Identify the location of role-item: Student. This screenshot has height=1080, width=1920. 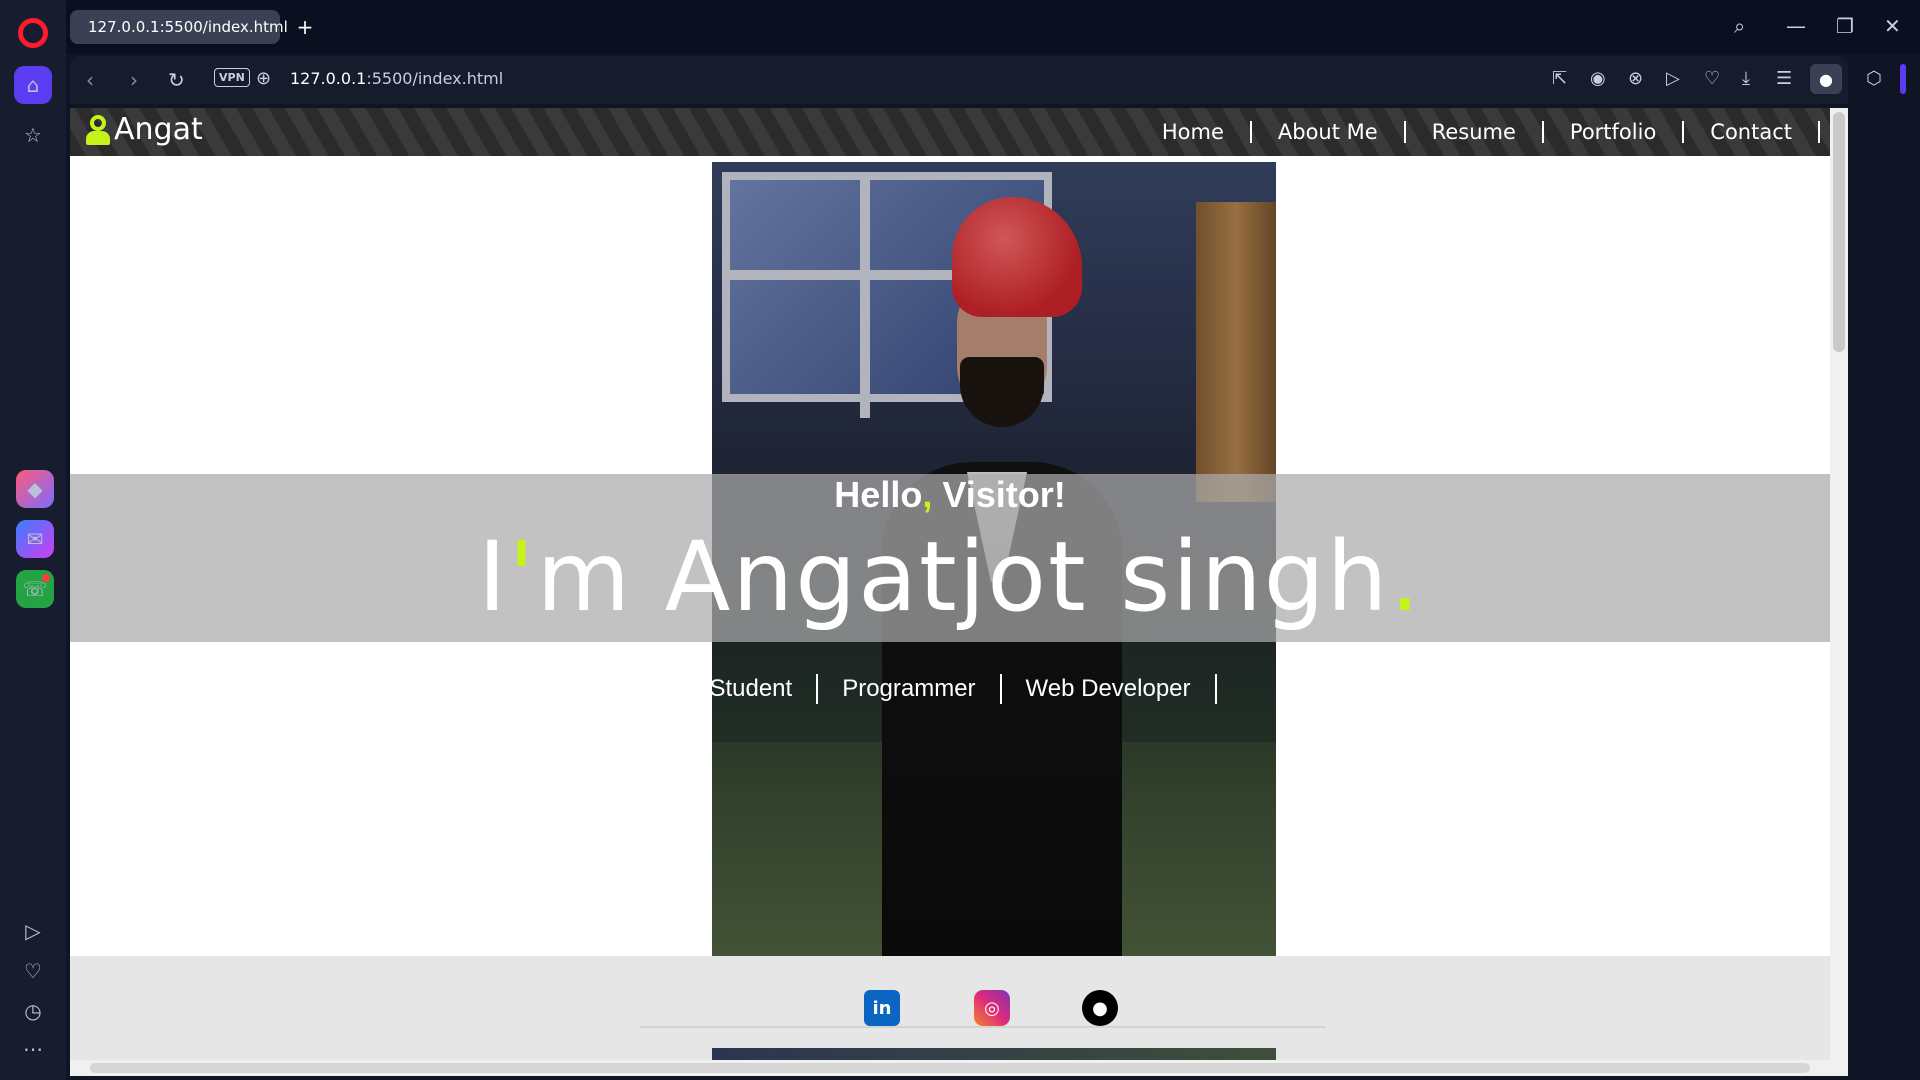
(749, 689).